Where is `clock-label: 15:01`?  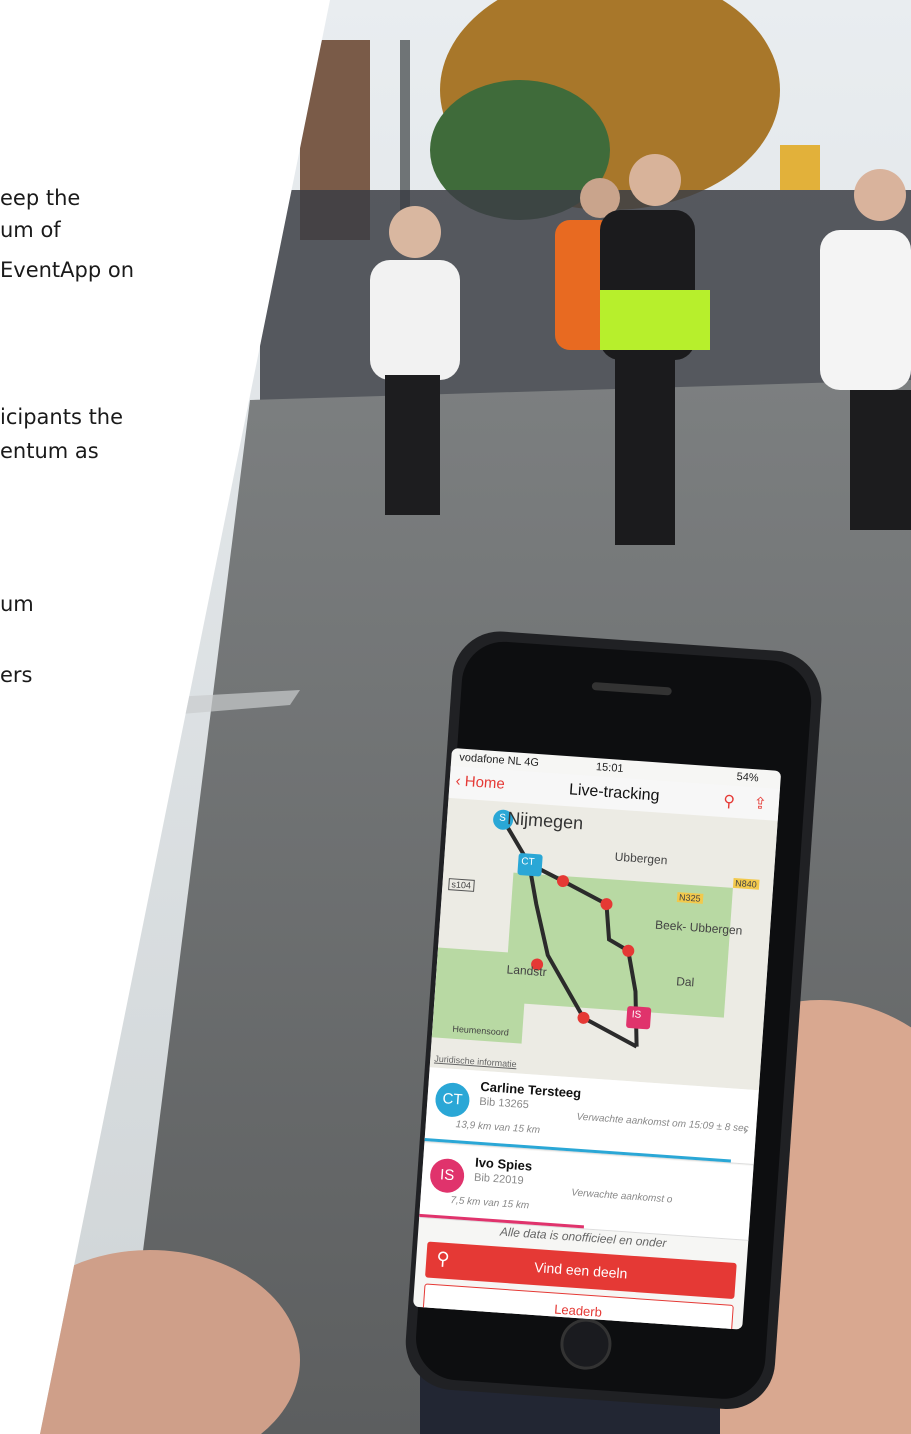
clock-label: 15:01 is located at coordinates (609, 768).